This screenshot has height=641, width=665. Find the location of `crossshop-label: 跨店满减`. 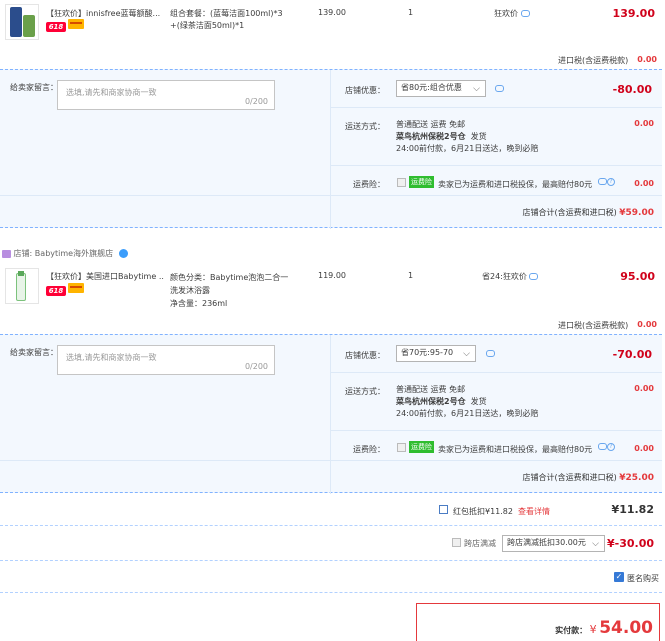

crossshop-label: 跨店满减 is located at coordinates (480, 543).